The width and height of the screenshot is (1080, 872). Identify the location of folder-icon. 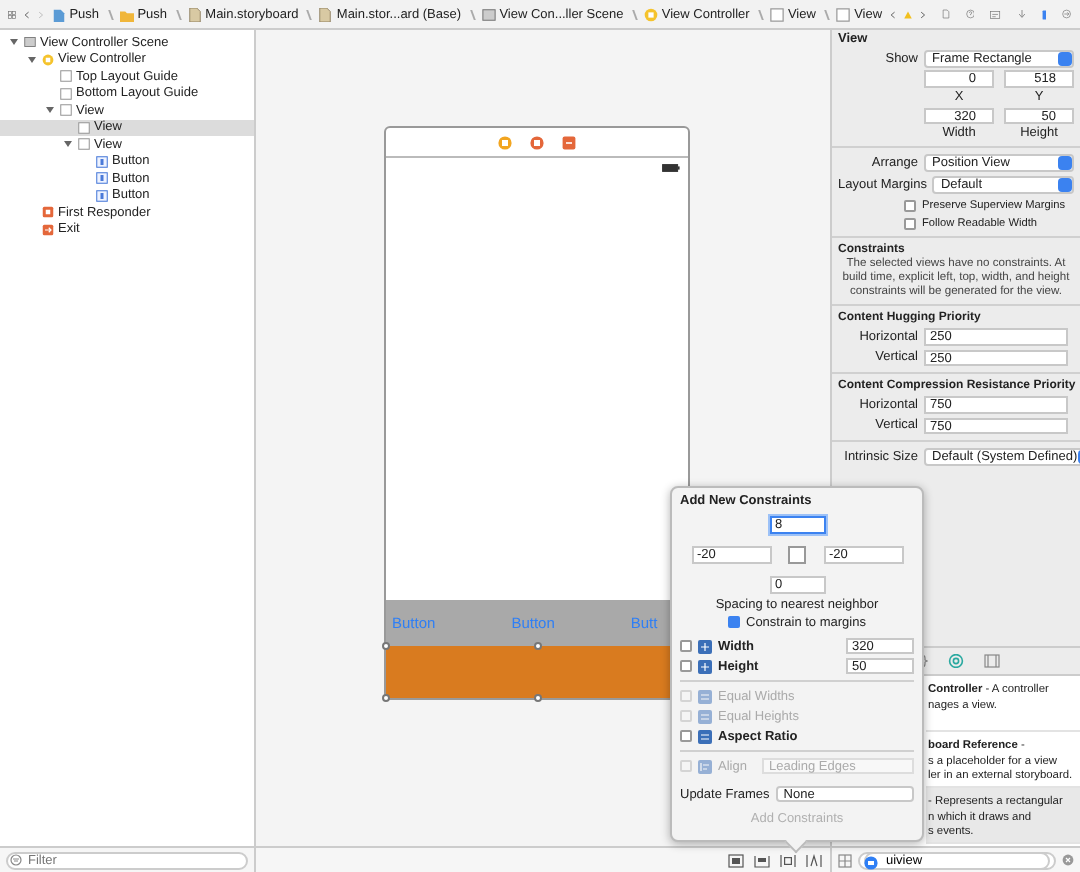
(126, 14).